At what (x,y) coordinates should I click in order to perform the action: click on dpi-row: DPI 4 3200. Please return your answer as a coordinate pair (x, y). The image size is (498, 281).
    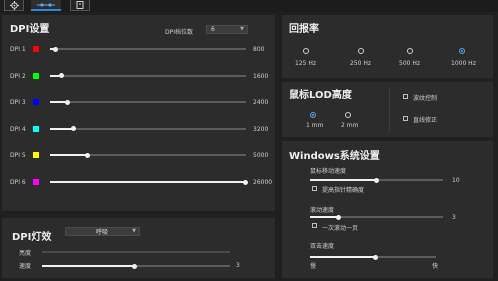
    Looking at the image, I should click on (138, 130).